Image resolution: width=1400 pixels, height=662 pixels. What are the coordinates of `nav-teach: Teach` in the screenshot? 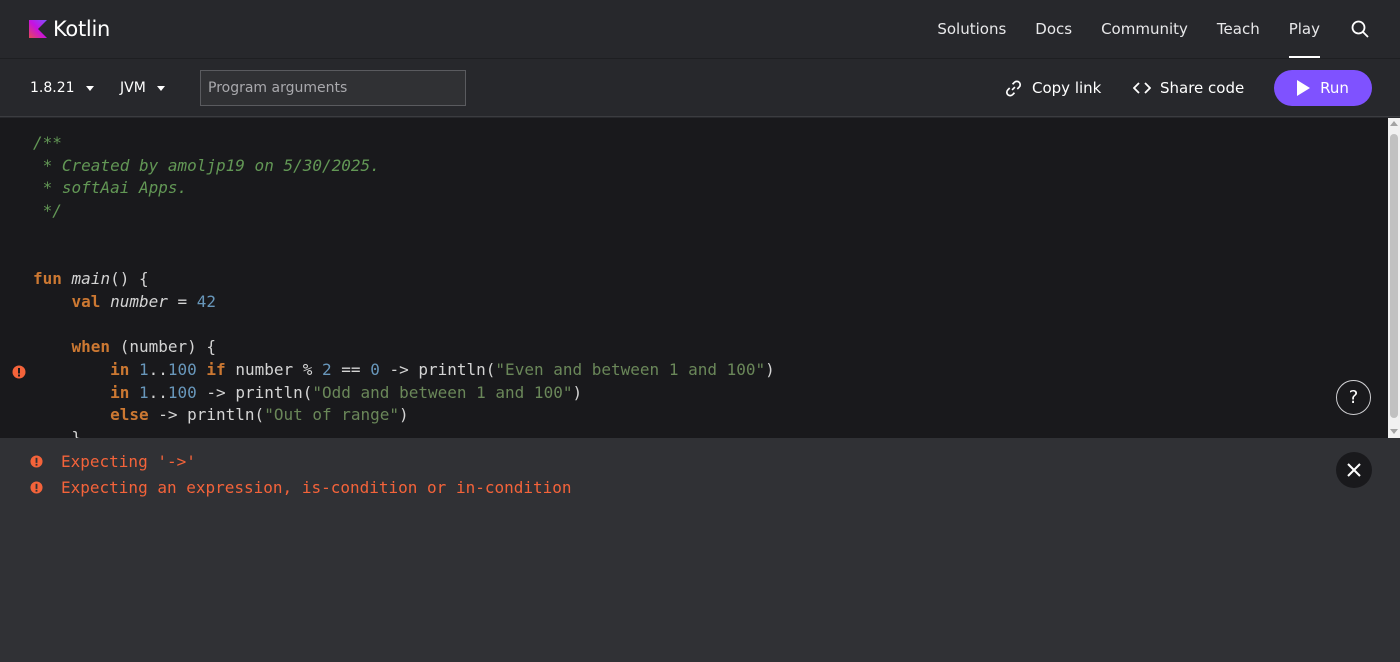 It's located at (1238, 29).